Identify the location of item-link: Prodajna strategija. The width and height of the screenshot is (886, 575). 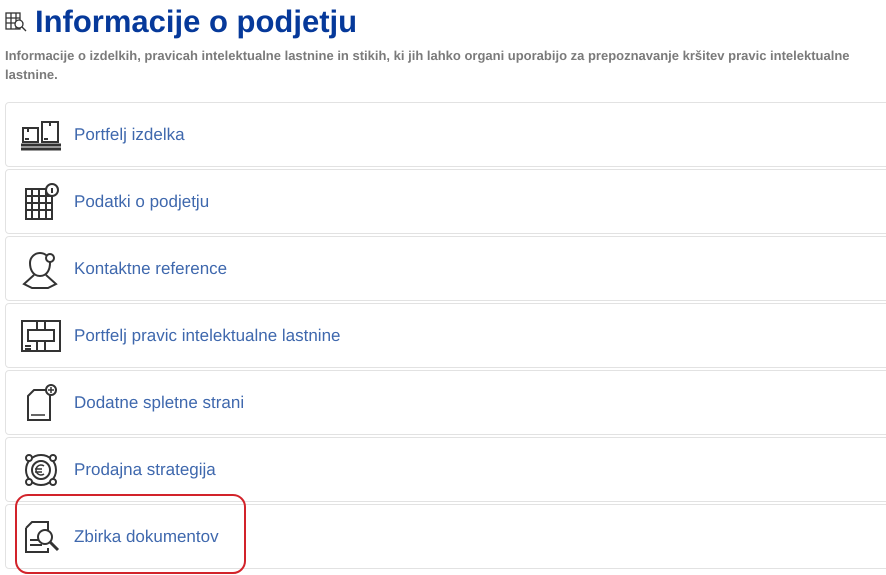
(145, 469).